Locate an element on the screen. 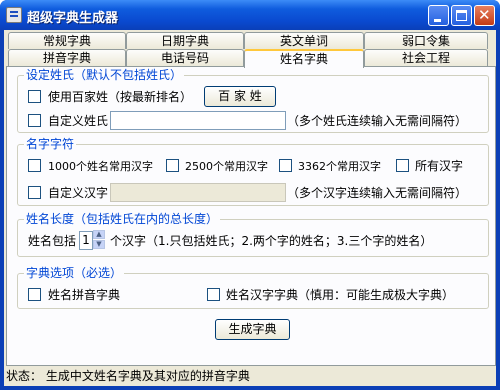 The height and width of the screenshot is (390, 500). name-chars-group-title: 名字字符 is located at coordinates (50, 144).